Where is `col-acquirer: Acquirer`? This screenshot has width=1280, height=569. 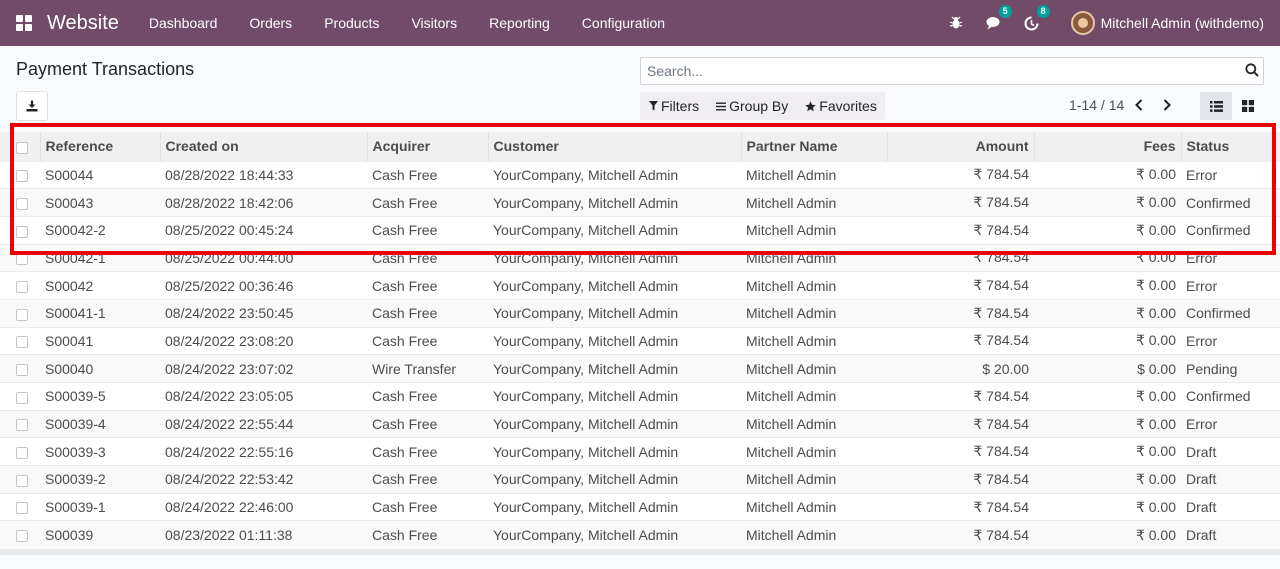
col-acquirer: Acquirer is located at coordinates (428, 146).